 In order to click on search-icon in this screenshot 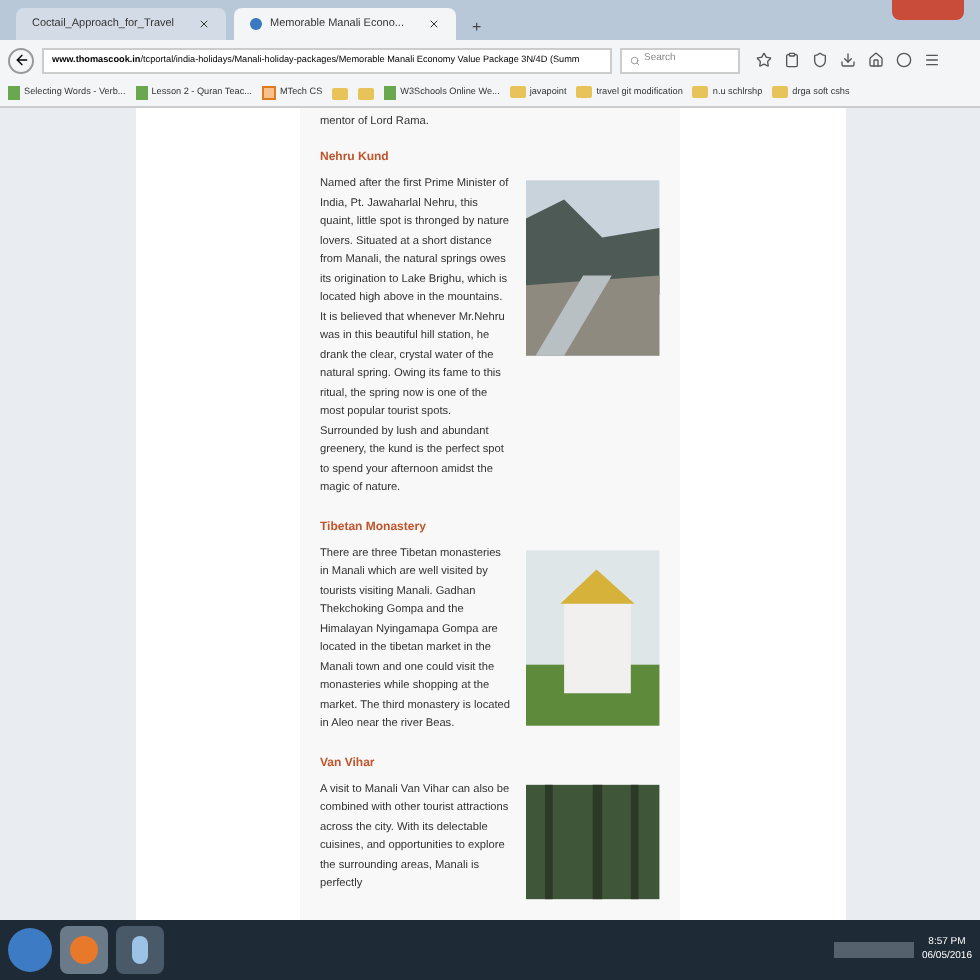, I will do `click(635, 60)`.